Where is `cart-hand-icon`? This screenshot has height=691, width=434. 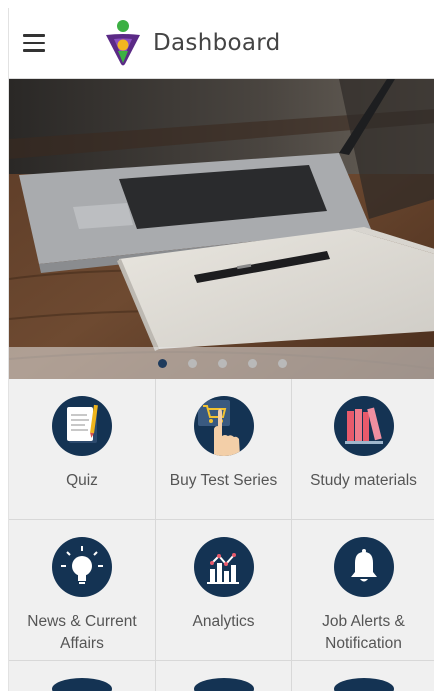
cart-hand-icon is located at coordinates (223, 426).